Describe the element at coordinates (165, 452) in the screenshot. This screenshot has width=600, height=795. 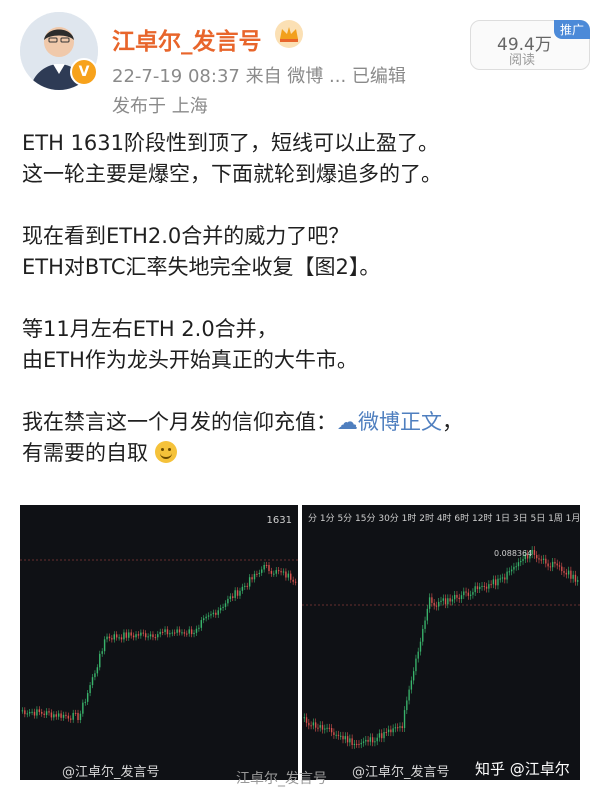
I see `smile-emoji-icon` at that location.